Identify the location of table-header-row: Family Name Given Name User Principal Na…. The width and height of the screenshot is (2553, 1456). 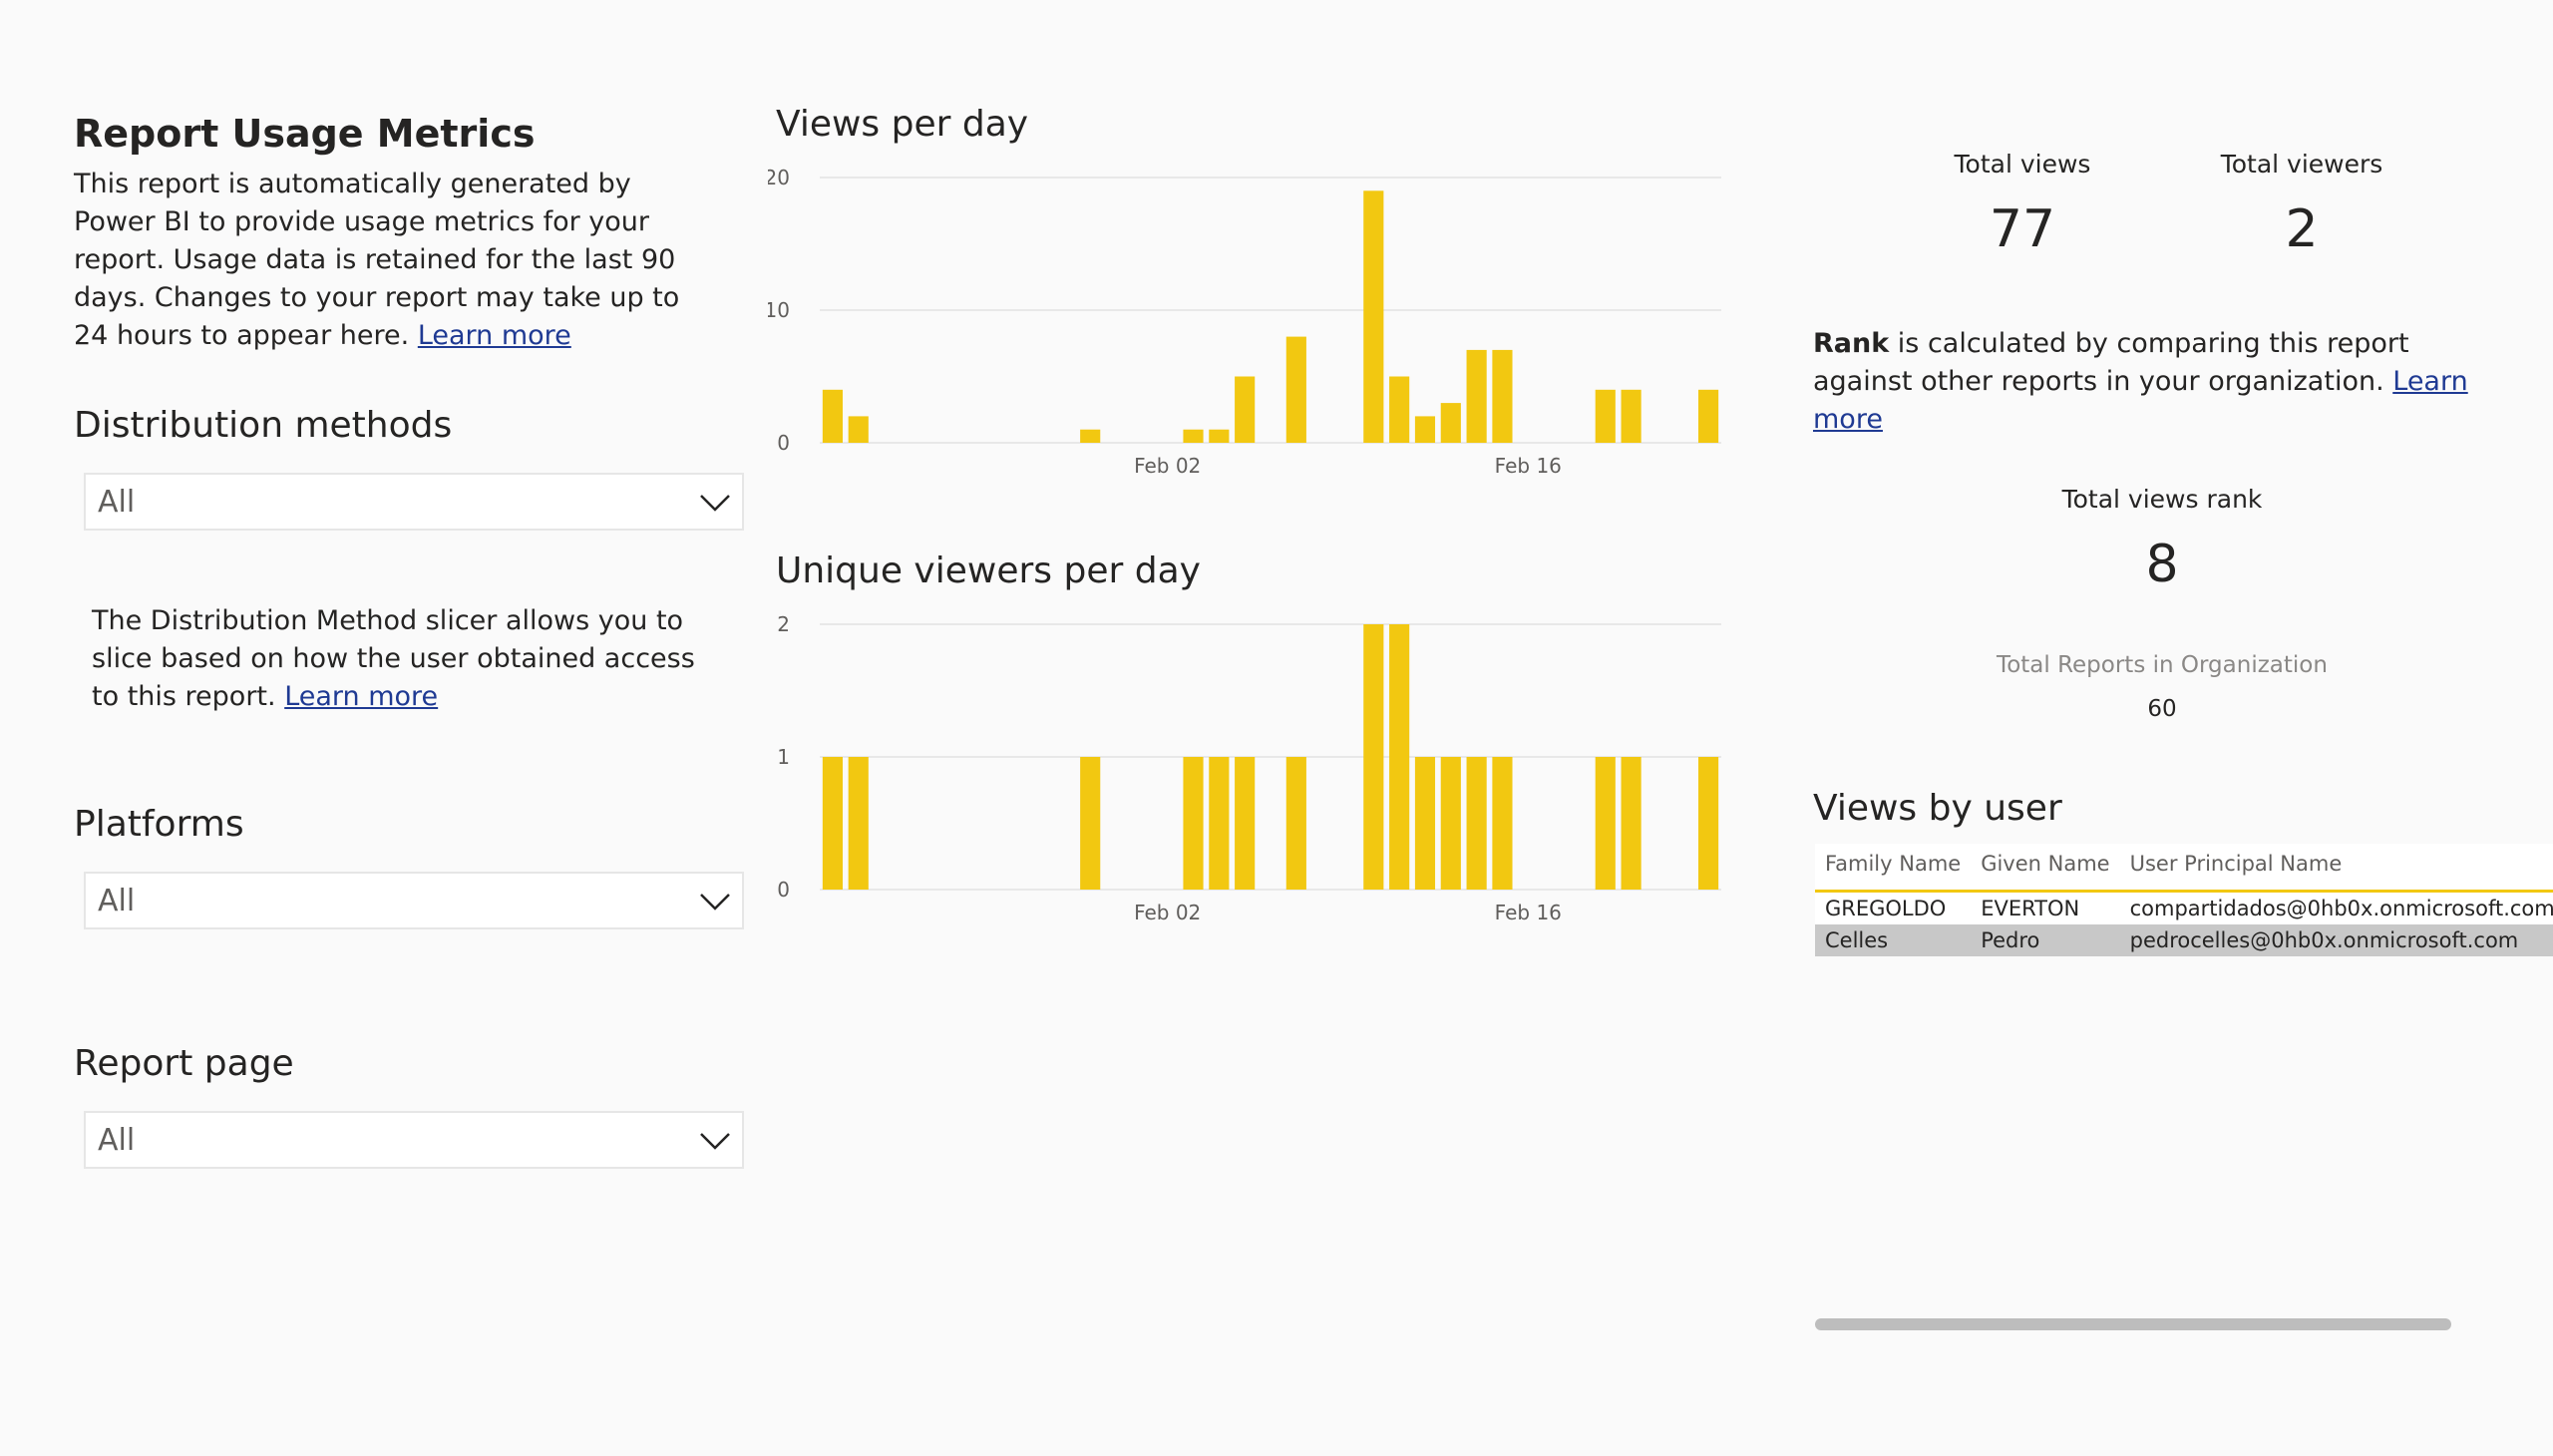
(2184, 868).